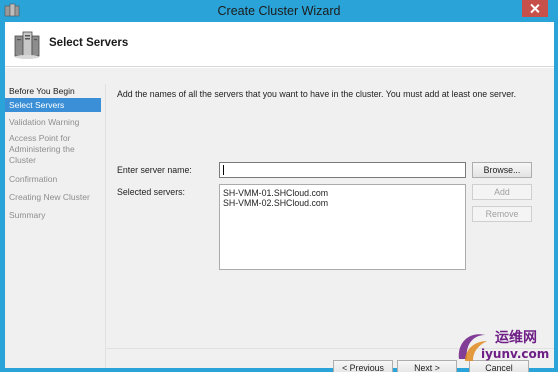  I want to click on step-confirmation: Confirmation, so click(53, 179).